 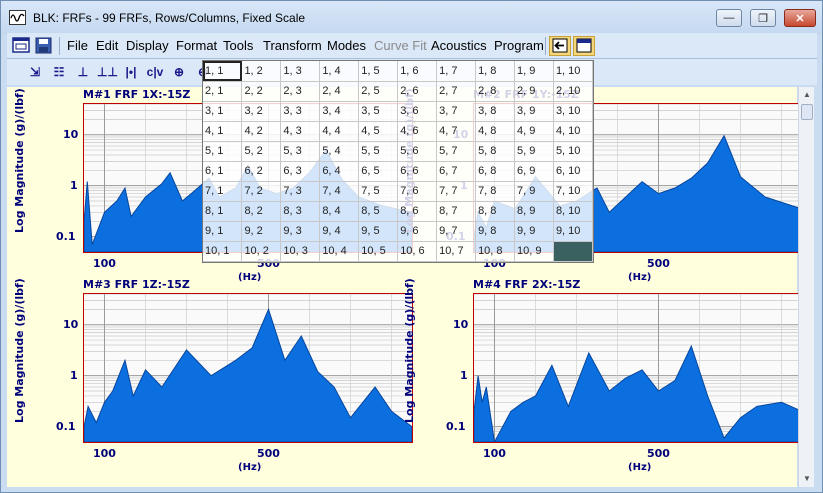 What do you see at coordinates (261, 111) in the screenshot?
I see `grid-cell: 3, 2` at bounding box center [261, 111].